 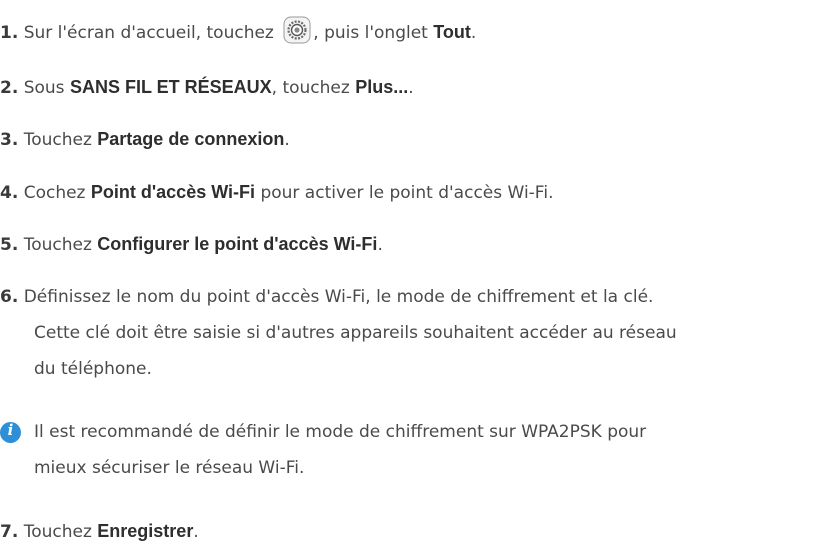 What do you see at coordinates (297, 30) in the screenshot?
I see `settings-app-icon` at bounding box center [297, 30].